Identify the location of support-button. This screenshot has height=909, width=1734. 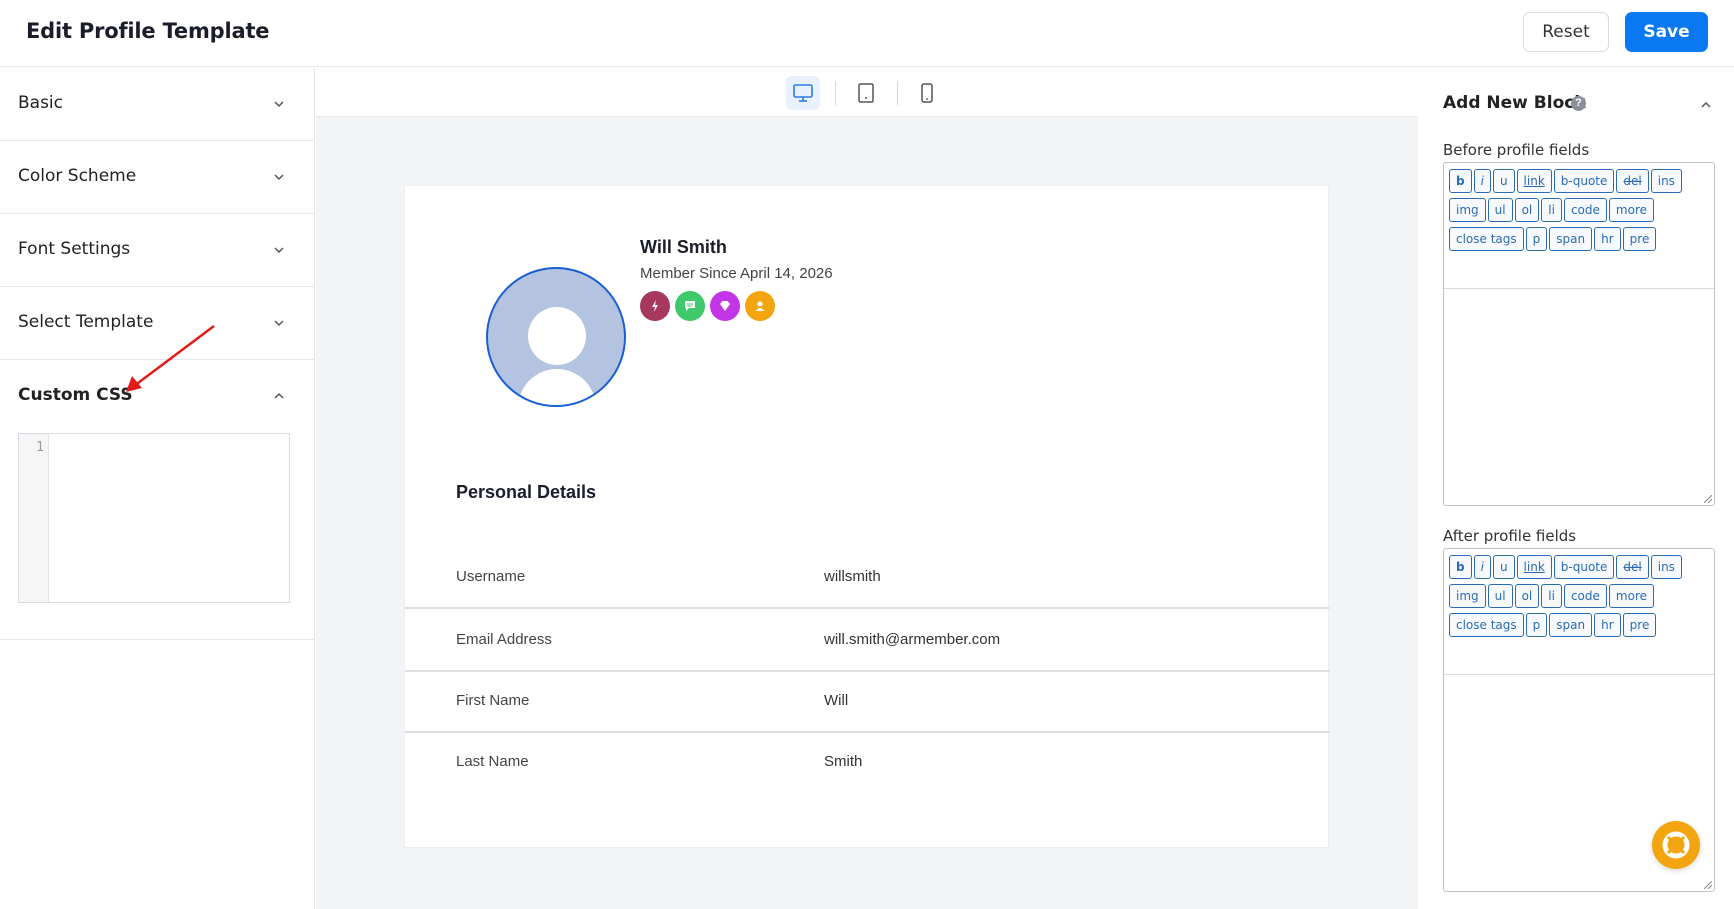
(1676, 845).